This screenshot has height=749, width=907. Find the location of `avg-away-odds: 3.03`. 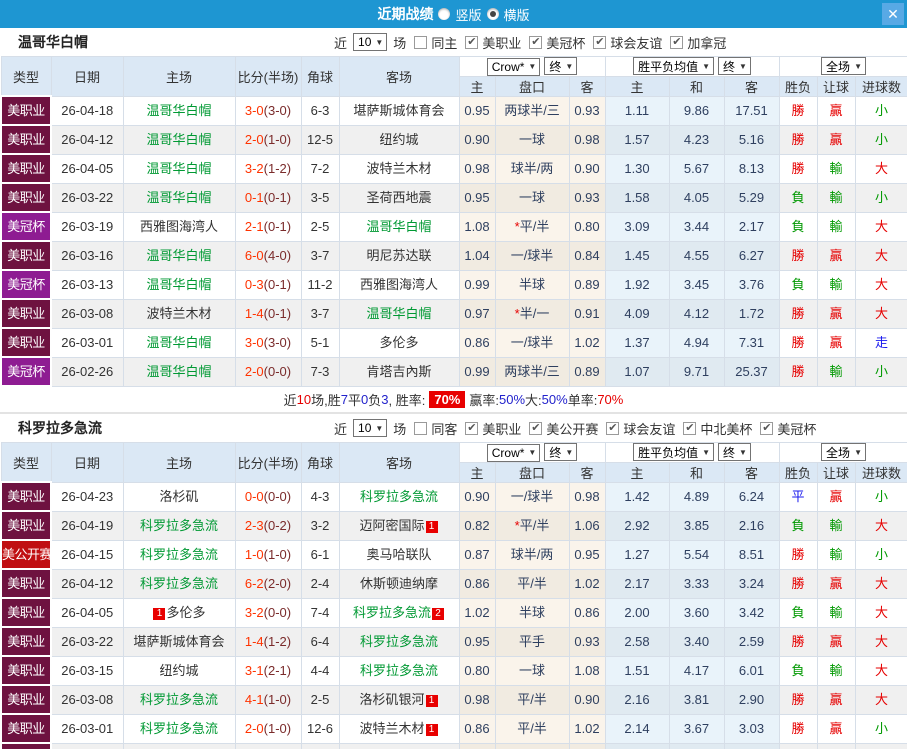

avg-away-odds: 3.03 is located at coordinates (751, 728).